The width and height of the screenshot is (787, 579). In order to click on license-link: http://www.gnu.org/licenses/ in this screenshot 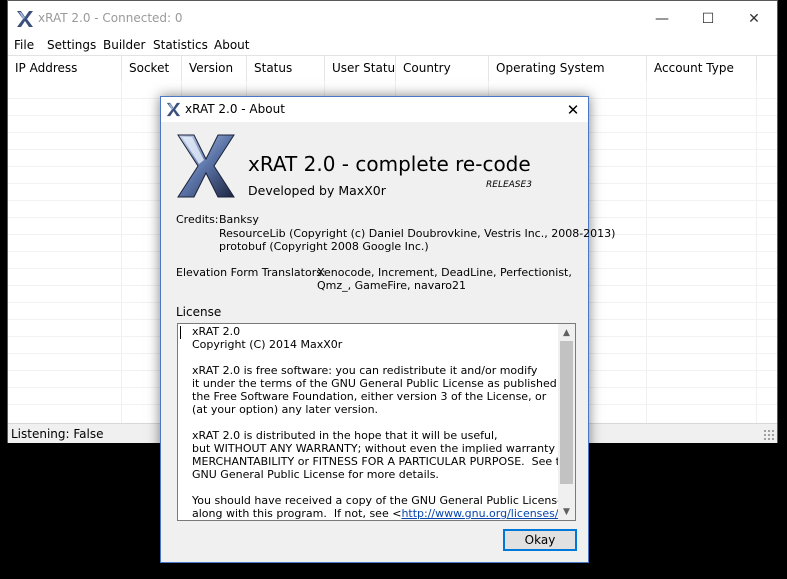, I will do `click(479, 513)`.